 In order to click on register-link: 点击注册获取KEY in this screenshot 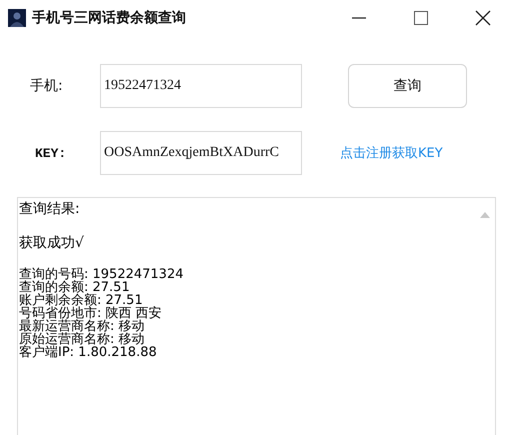, I will do `click(391, 153)`.